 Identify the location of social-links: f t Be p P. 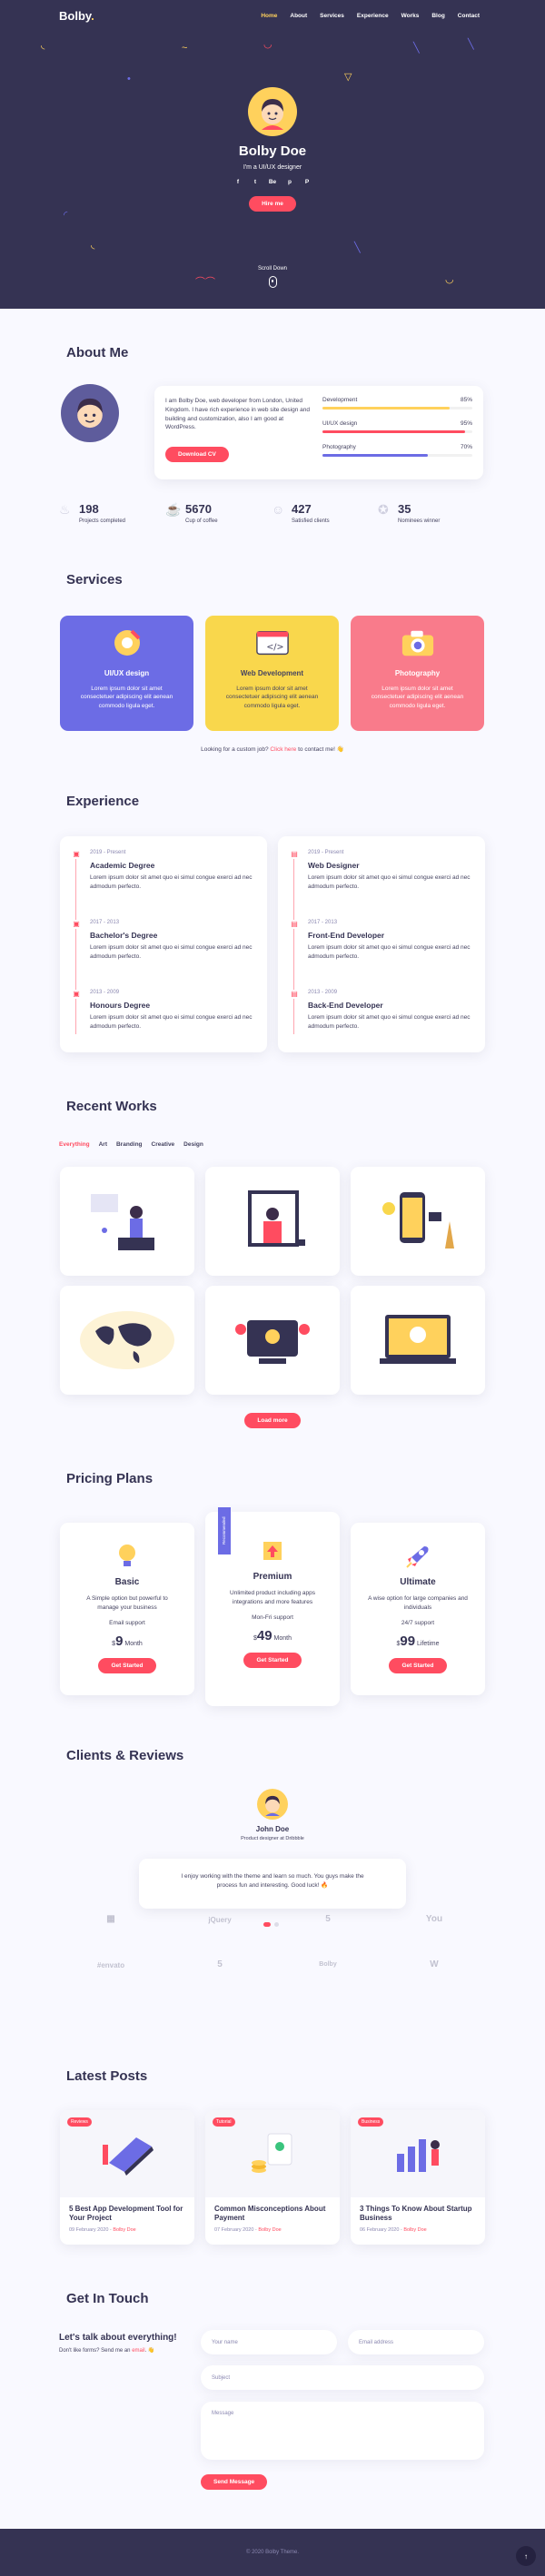
(272, 182).